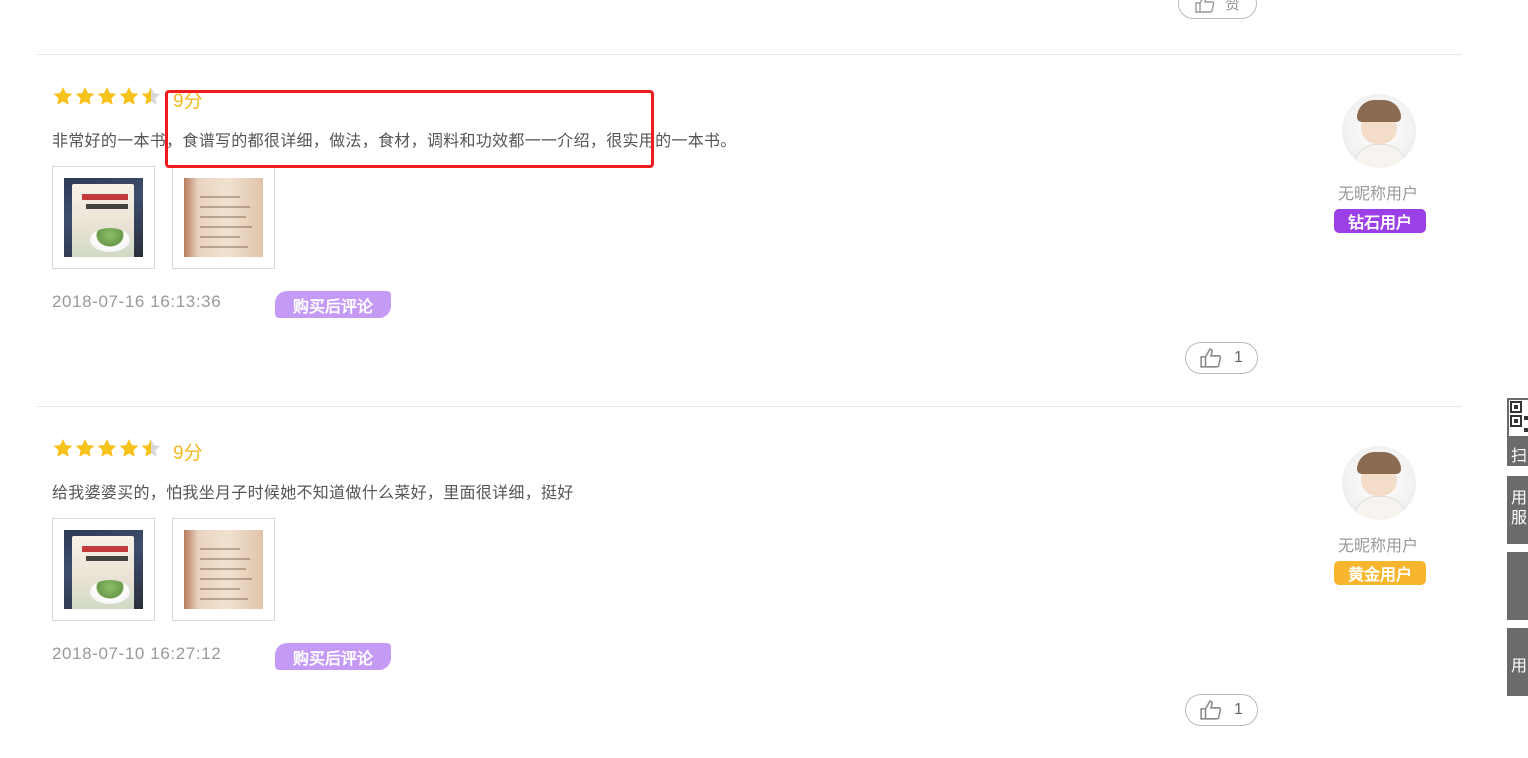 The image size is (1528, 758). What do you see at coordinates (1519, 665) in the screenshot?
I see `side-tab-label: 用` at bounding box center [1519, 665].